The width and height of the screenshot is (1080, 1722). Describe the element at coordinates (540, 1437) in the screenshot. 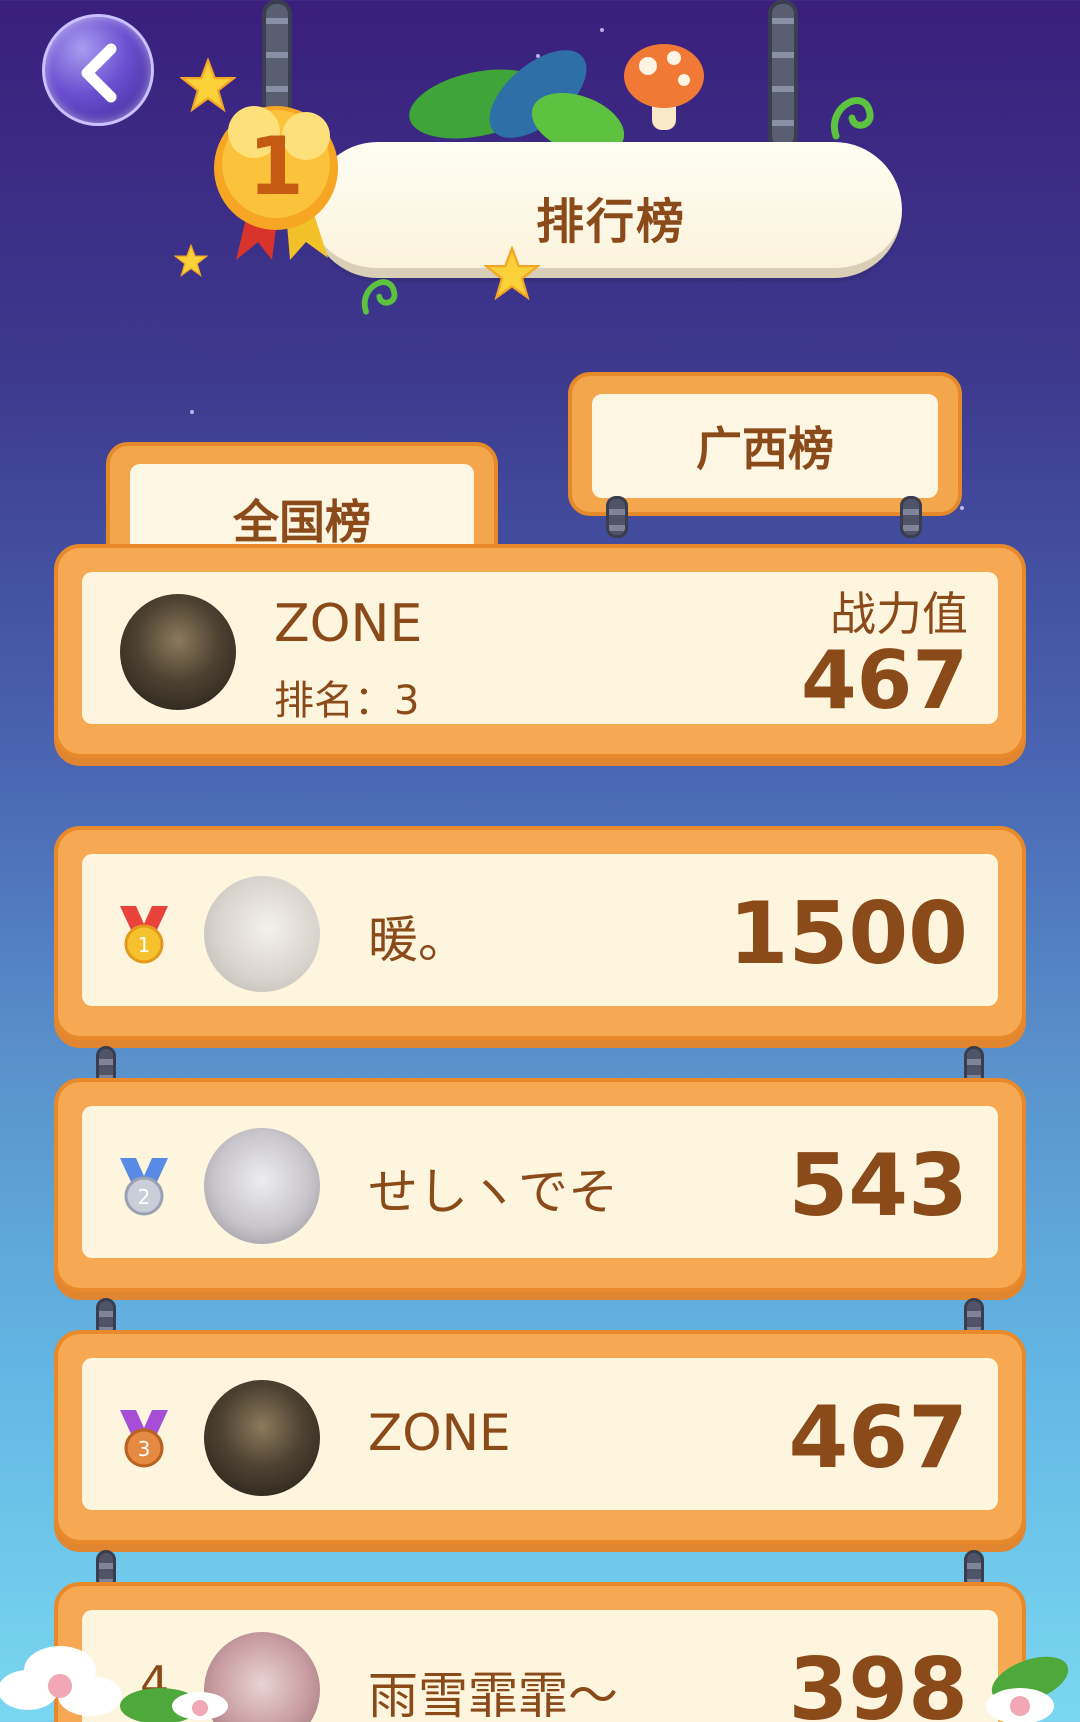

I see `leaderboard-row: 3 ZONE 467` at that location.